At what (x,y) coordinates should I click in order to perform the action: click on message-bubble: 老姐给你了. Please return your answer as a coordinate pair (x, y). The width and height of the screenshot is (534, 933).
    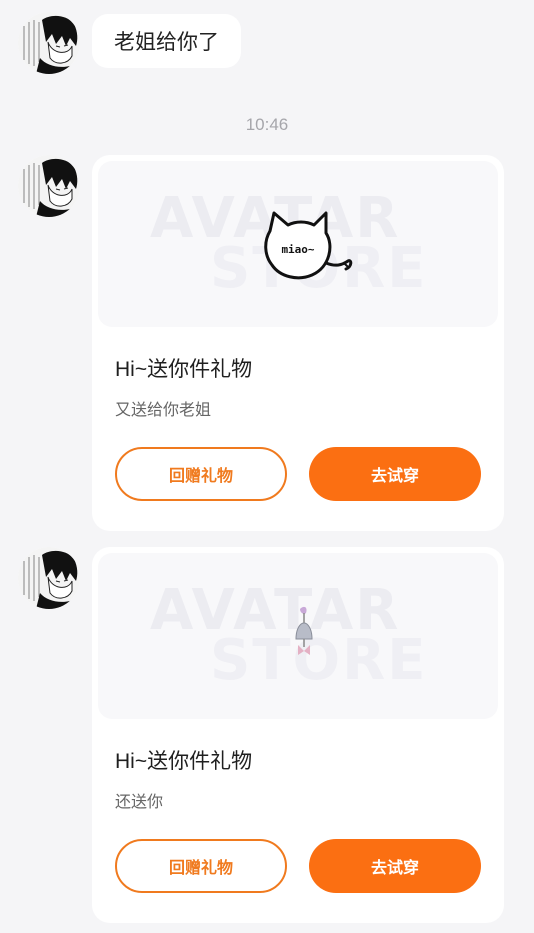
    Looking at the image, I should click on (166, 41).